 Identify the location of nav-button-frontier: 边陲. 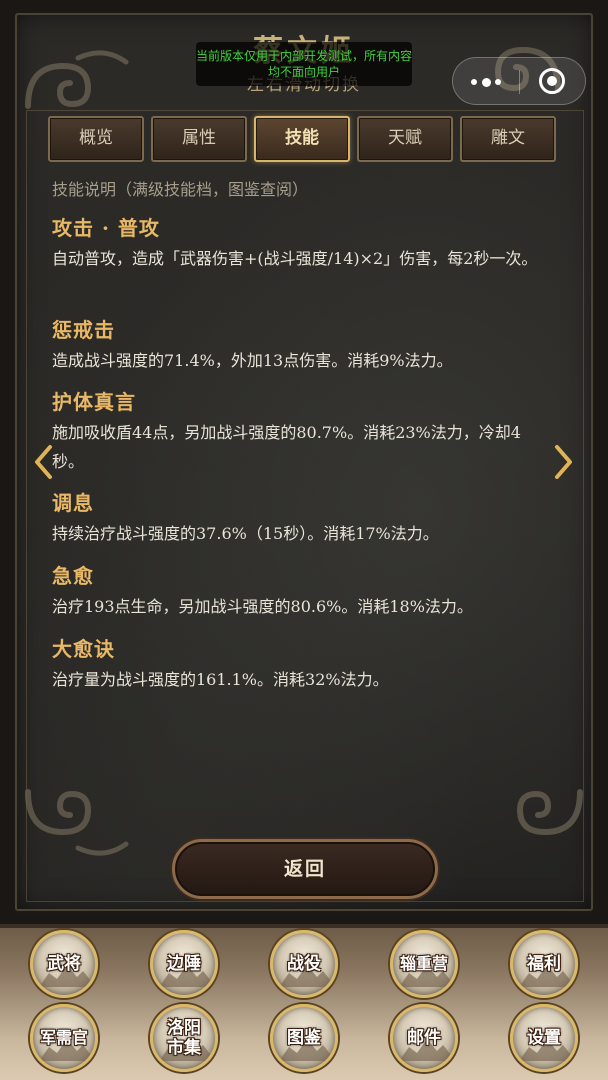
(184, 964).